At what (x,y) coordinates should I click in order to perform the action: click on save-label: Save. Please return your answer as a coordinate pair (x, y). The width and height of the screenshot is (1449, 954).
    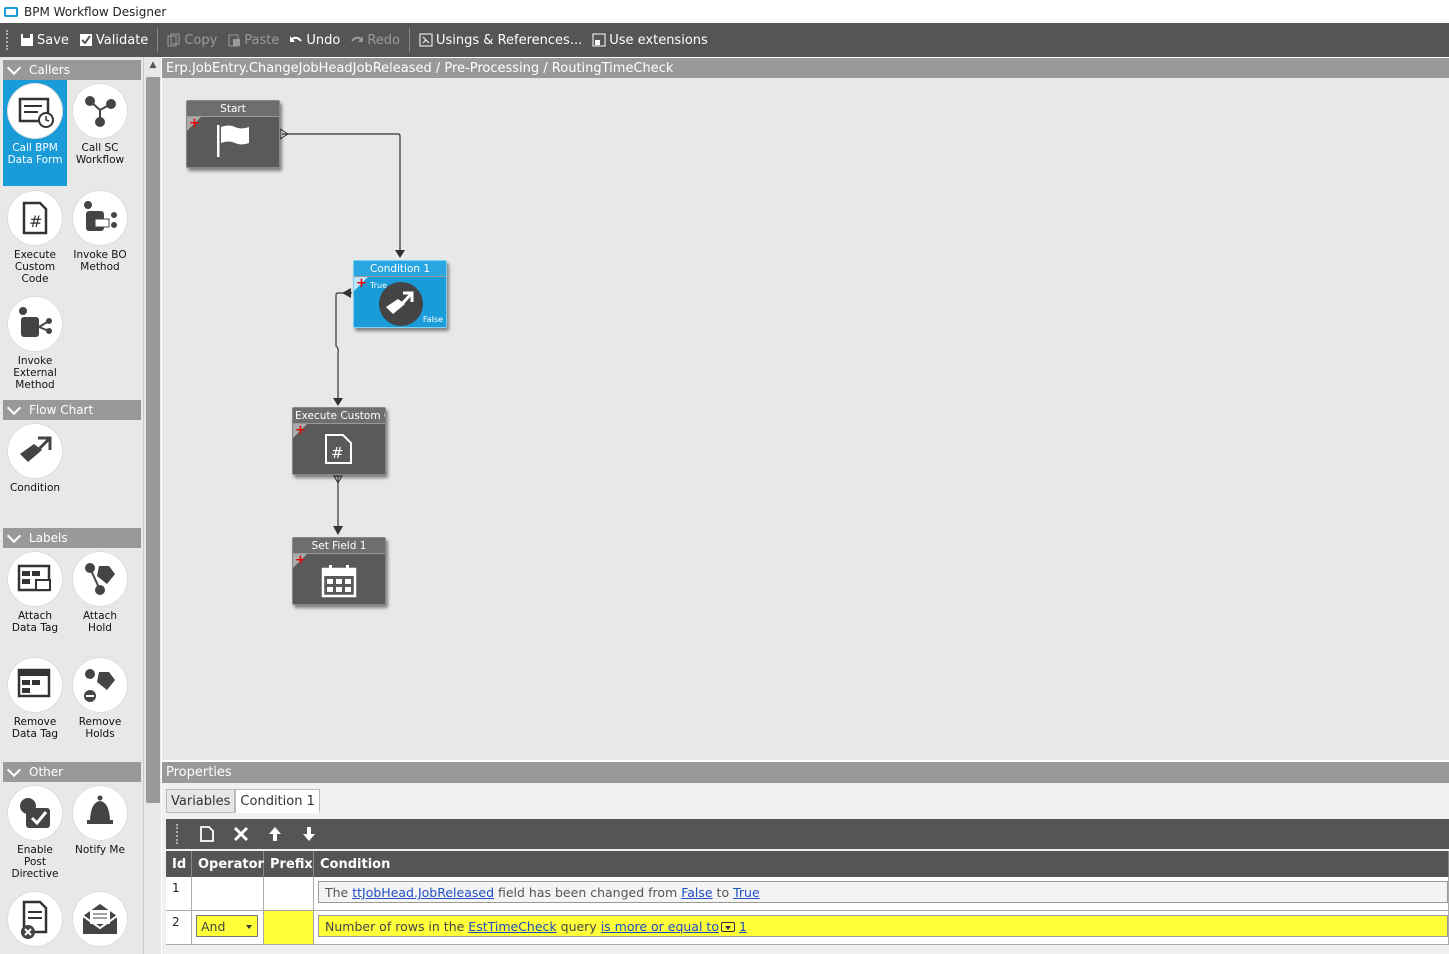
    Looking at the image, I should click on (53, 40).